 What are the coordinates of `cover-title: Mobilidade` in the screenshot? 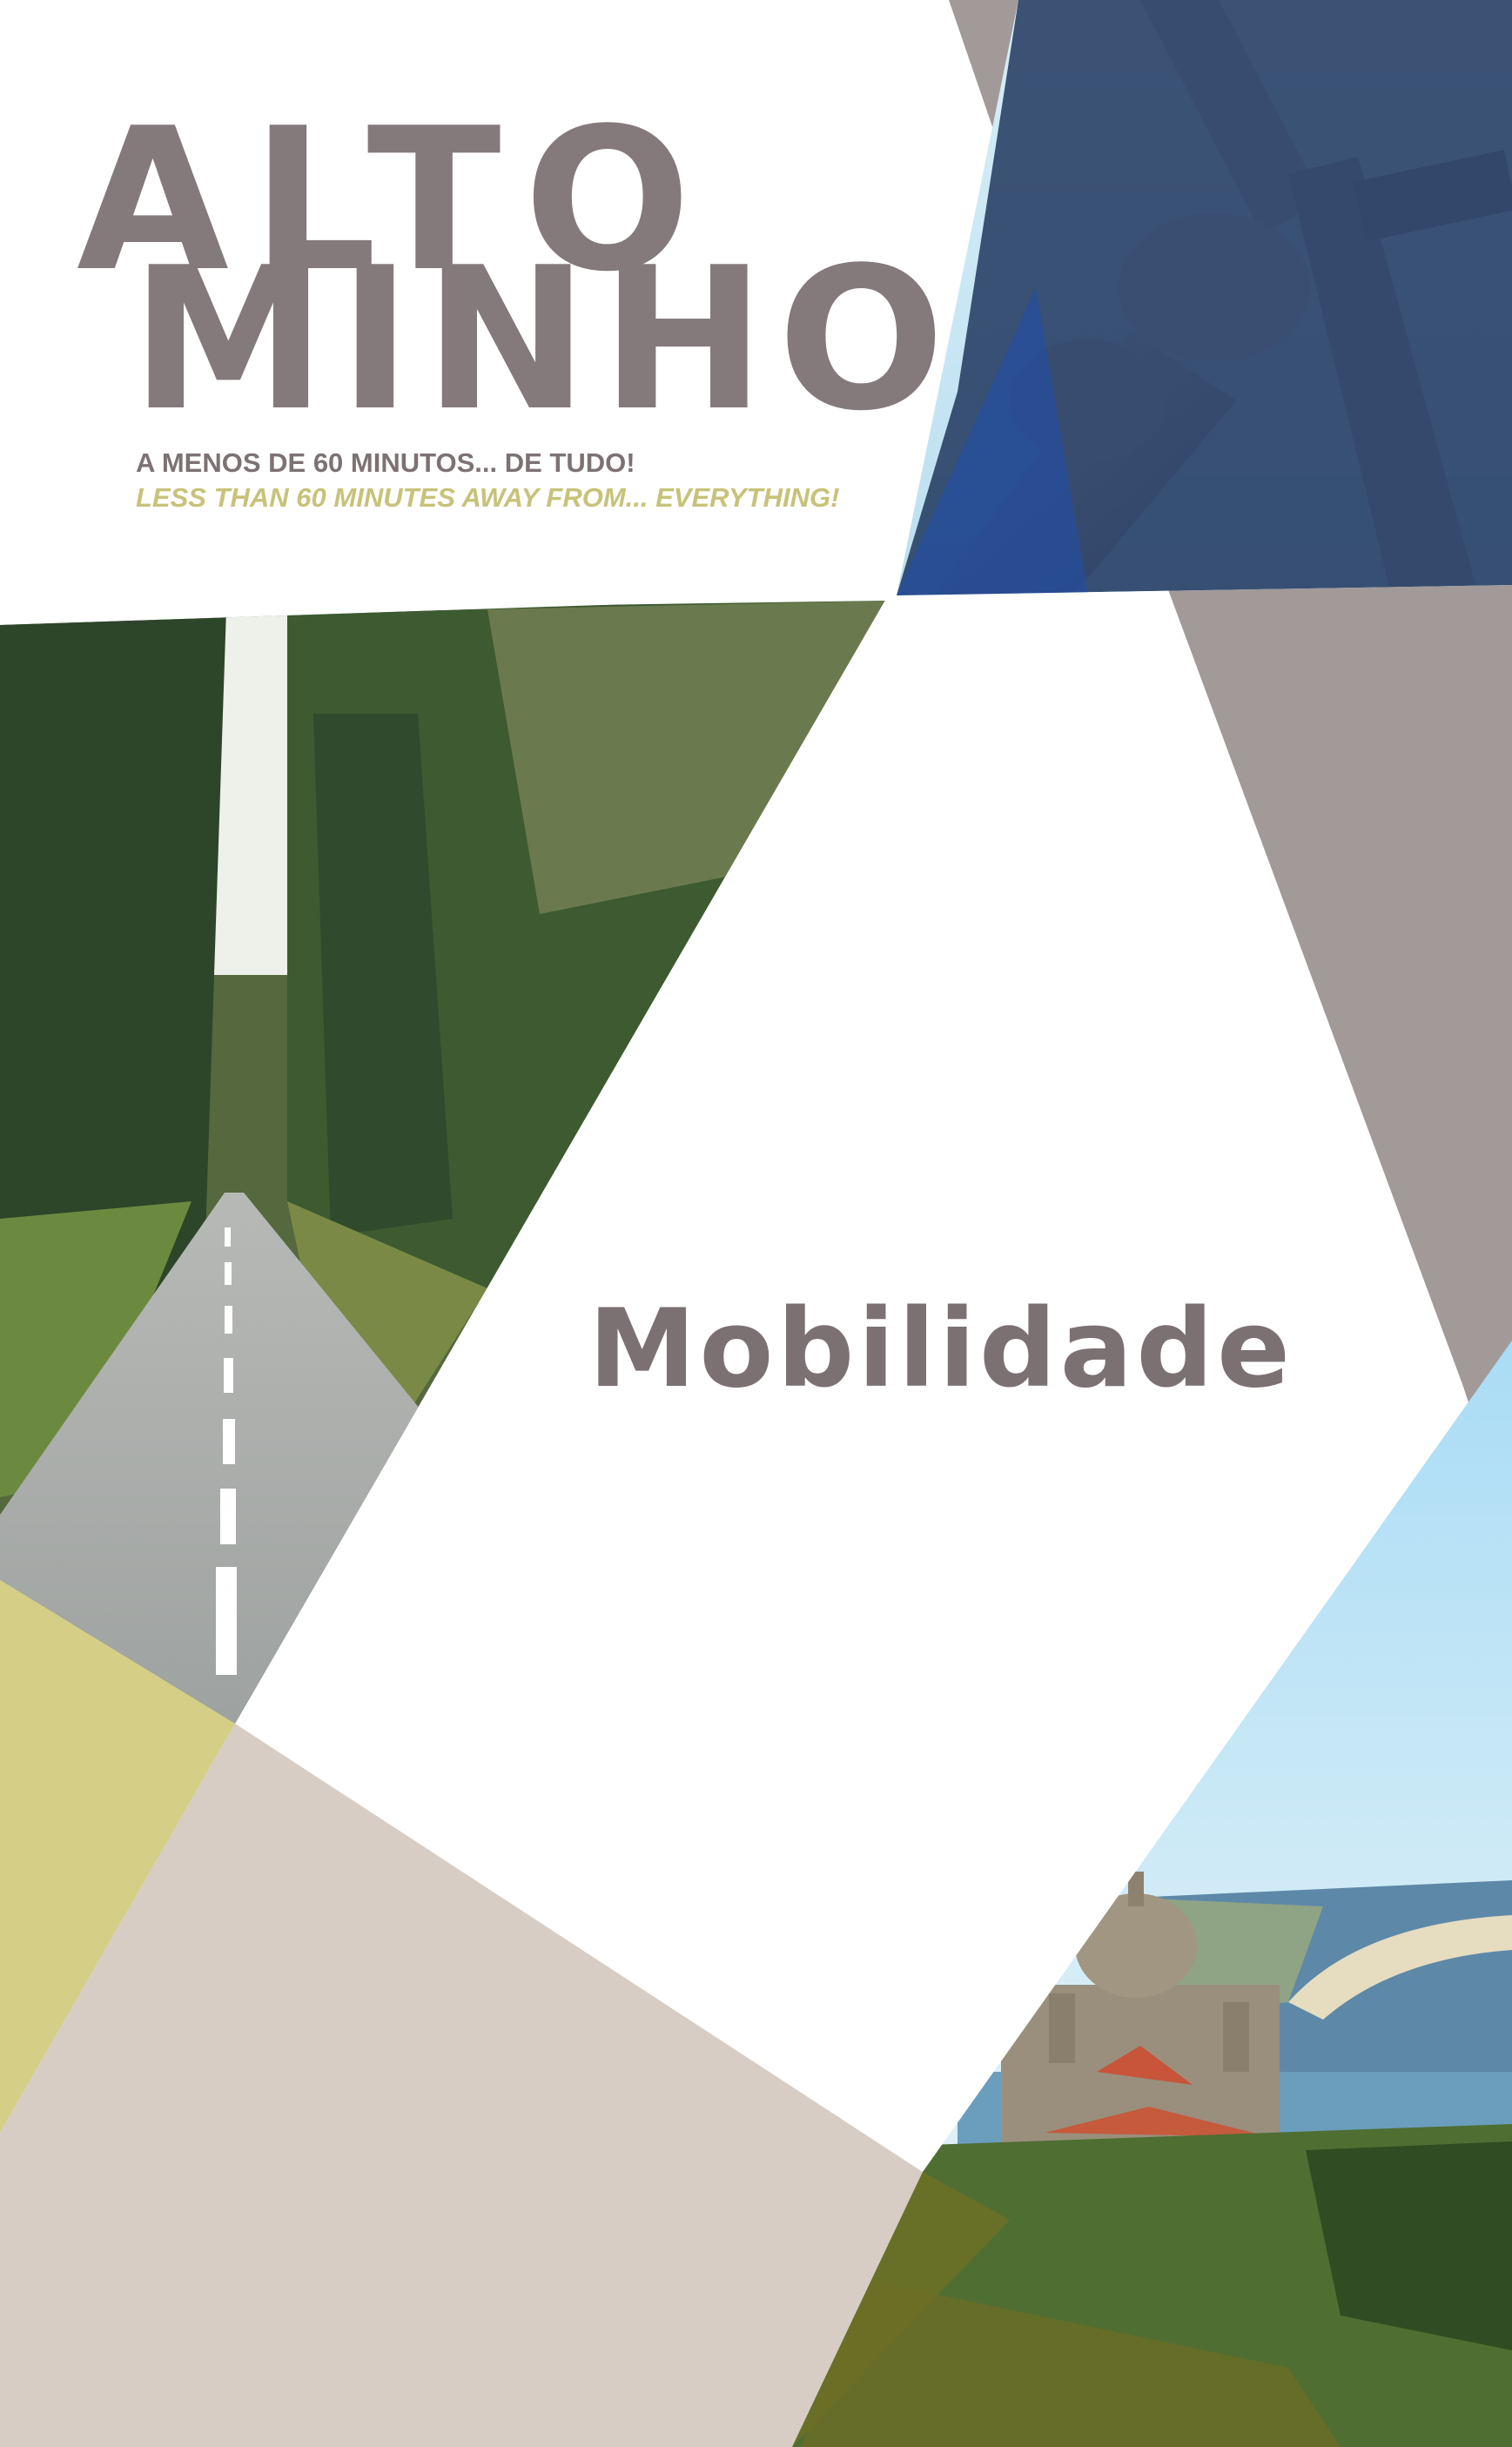 It's located at (941, 1349).